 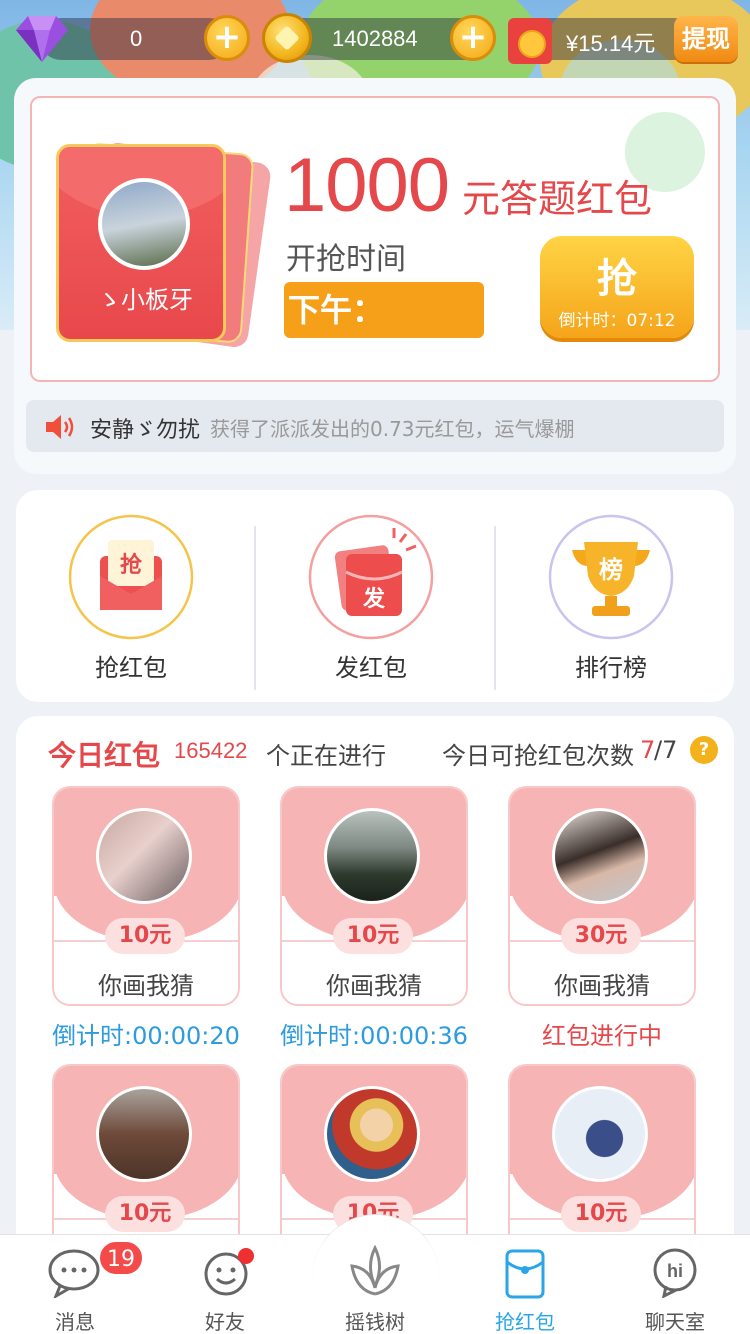 What do you see at coordinates (473, 38) in the screenshot?
I see `add-coins-button: +` at bounding box center [473, 38].